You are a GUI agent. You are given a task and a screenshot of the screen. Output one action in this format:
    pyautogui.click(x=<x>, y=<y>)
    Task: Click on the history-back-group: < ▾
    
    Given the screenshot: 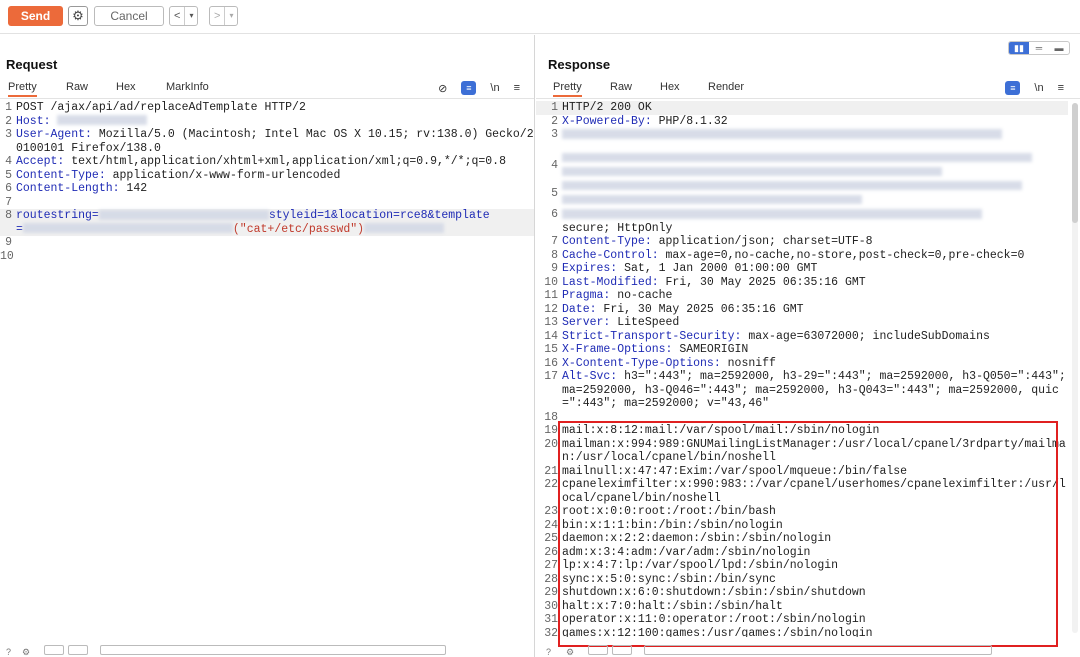 What is the action you would take?
    pyautogui.click(x=184, y=16)
    